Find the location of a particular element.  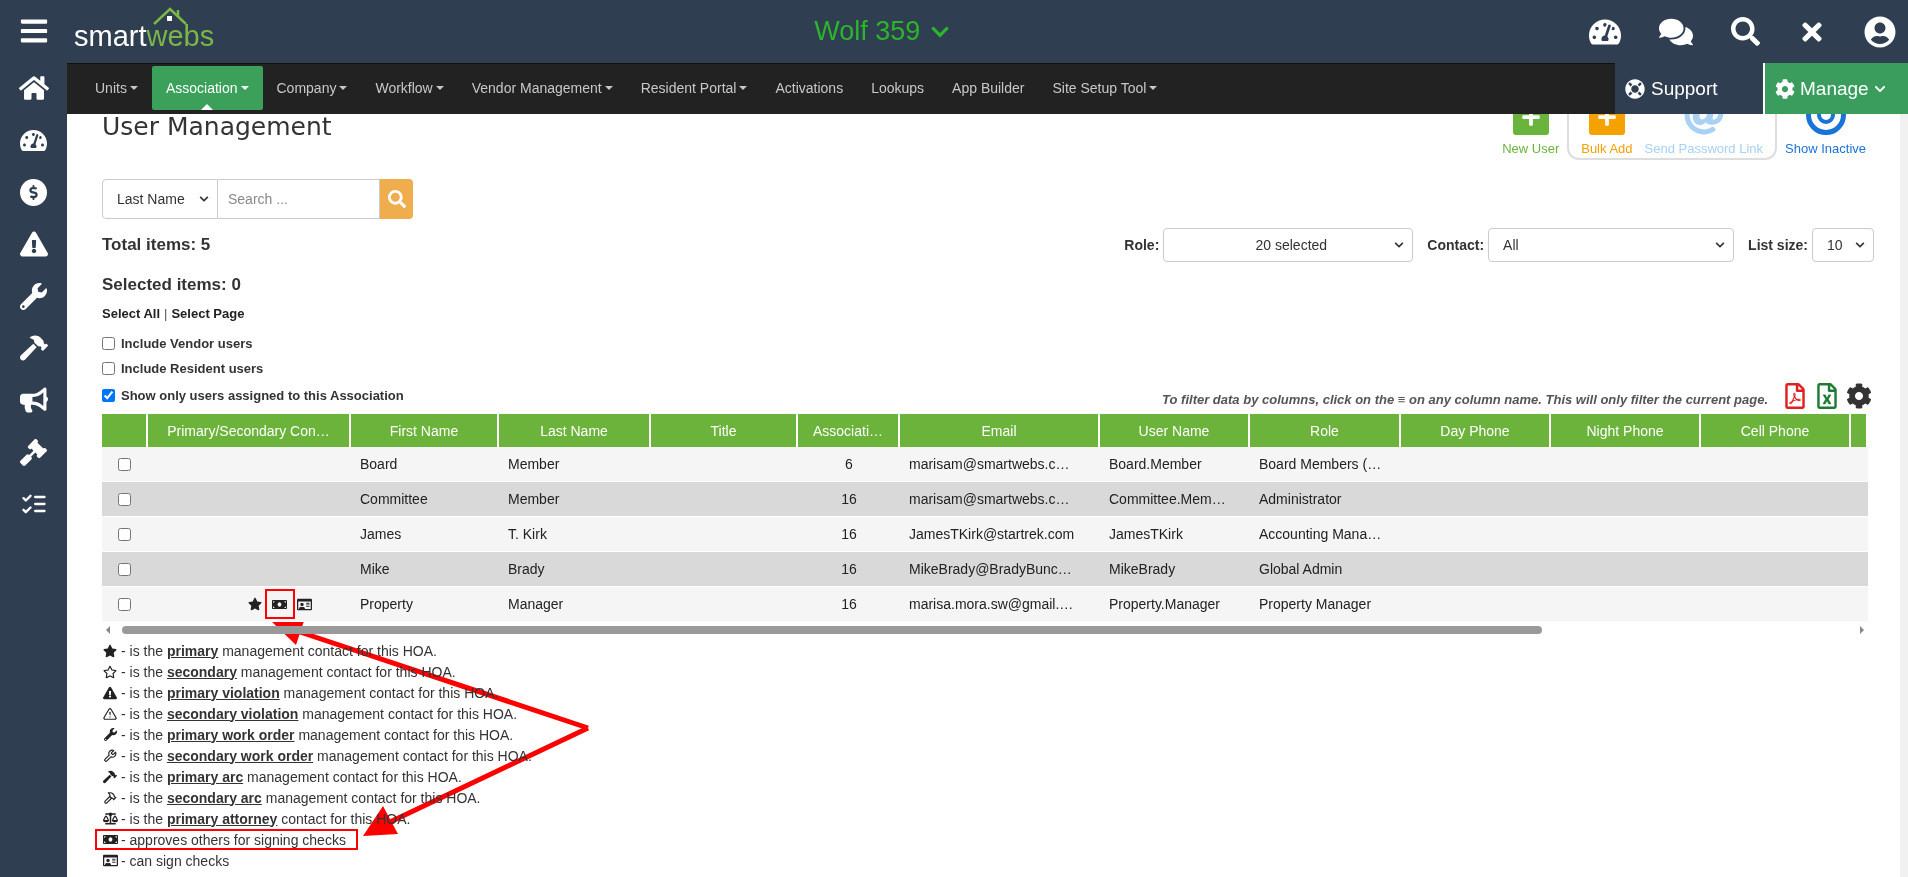

table-cell: Board is located at coordinates (379, 464).